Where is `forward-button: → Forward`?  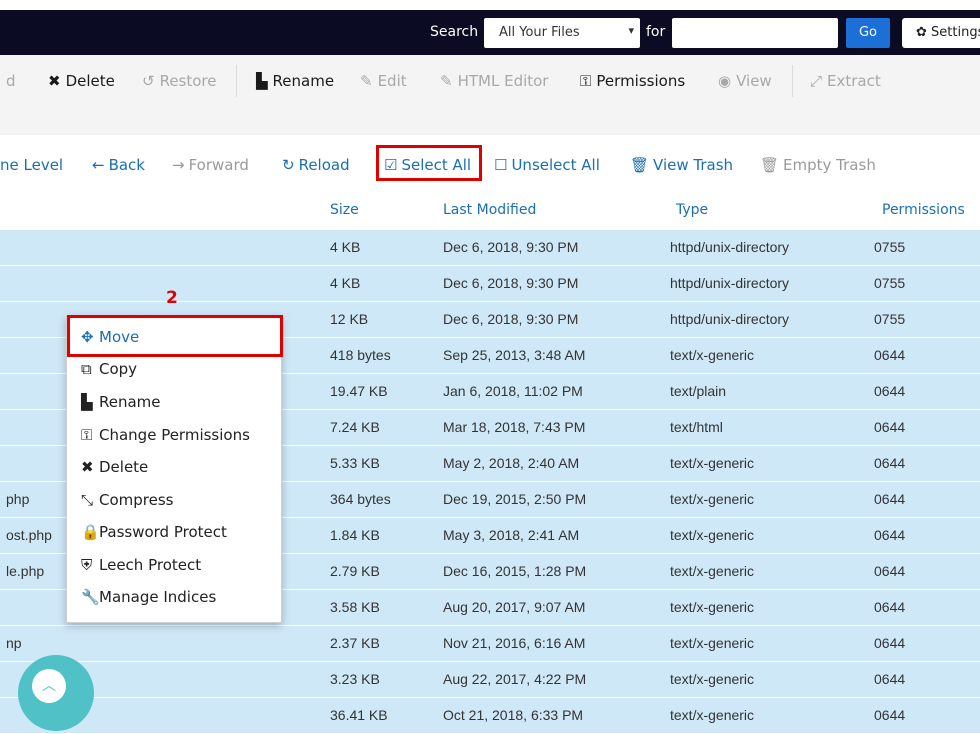 forward-button: → Forward is located at coordinates (210, 165).